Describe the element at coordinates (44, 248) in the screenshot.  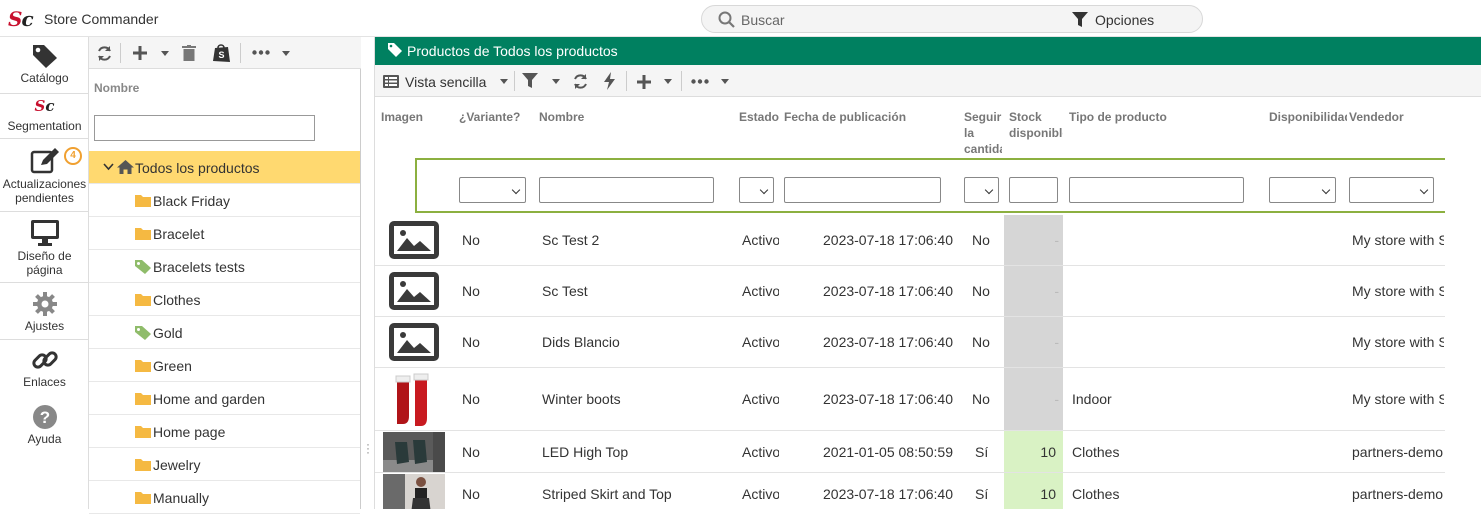
I see `nav-item-diseno: Diseño de página` at that location.